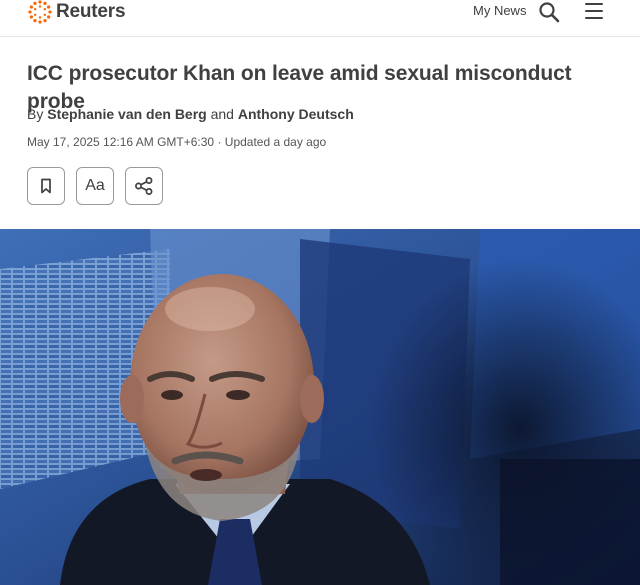 Image resolution: width=640 pixels, height=585 pixels. Describe the element at coordinates (126, 114) in the screenshot. I see `author-link-1: Stephanie van den Berg` at that location.